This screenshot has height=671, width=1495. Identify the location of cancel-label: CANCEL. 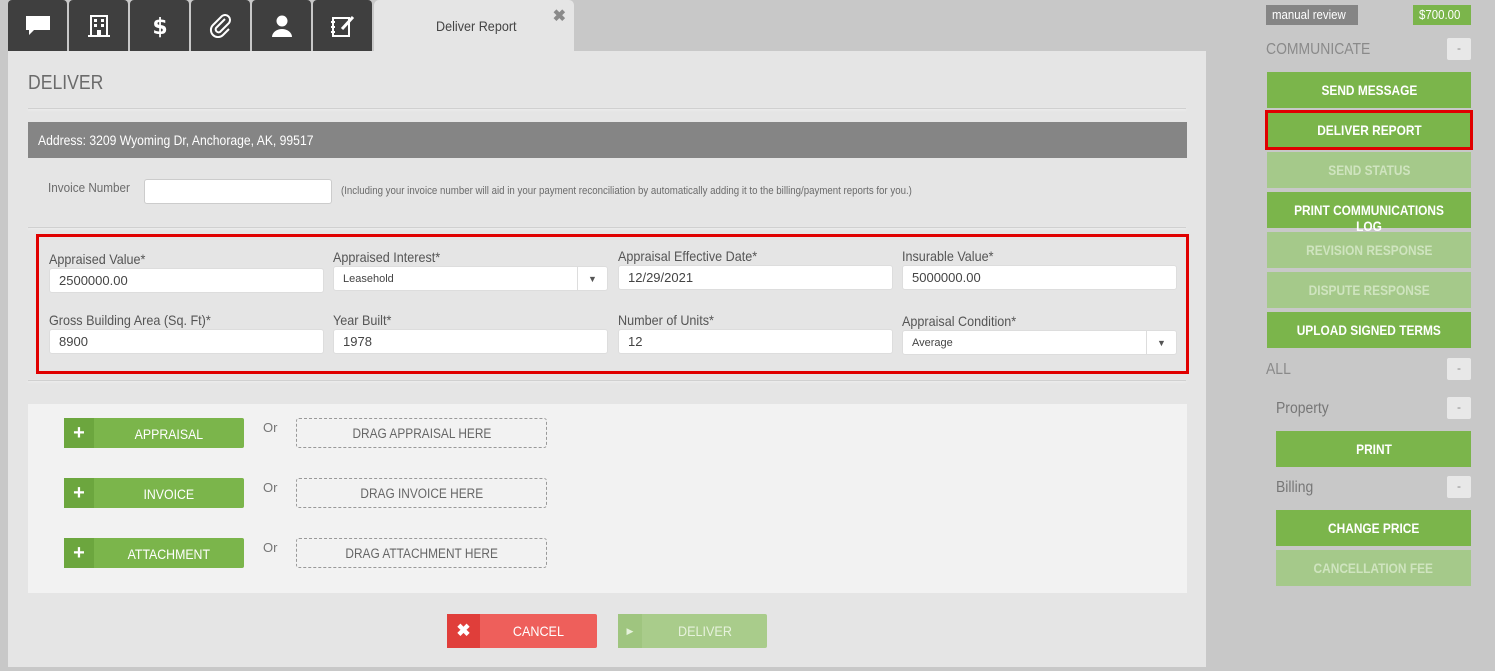
(538, 631).